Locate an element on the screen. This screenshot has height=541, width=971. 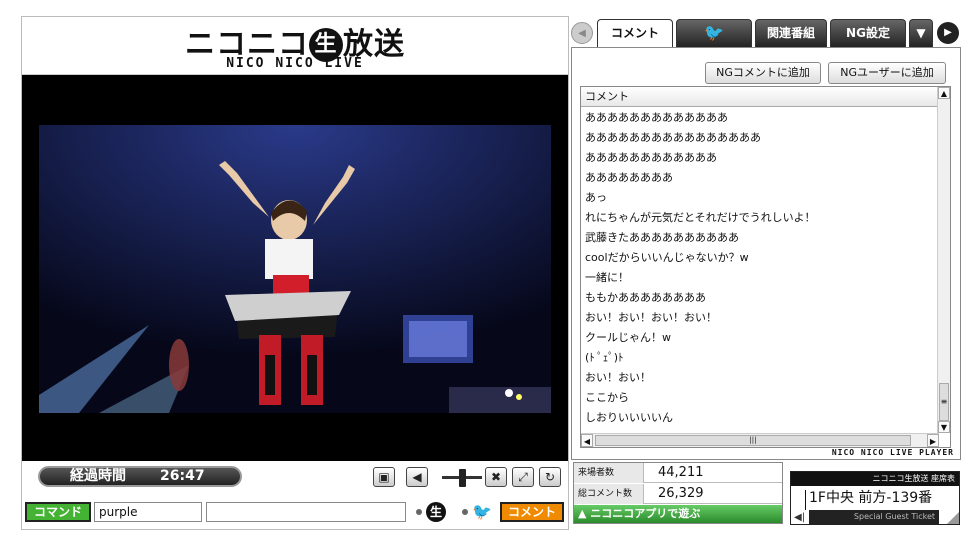
frame-icon: ▣ is located at coordinates (384, 477).